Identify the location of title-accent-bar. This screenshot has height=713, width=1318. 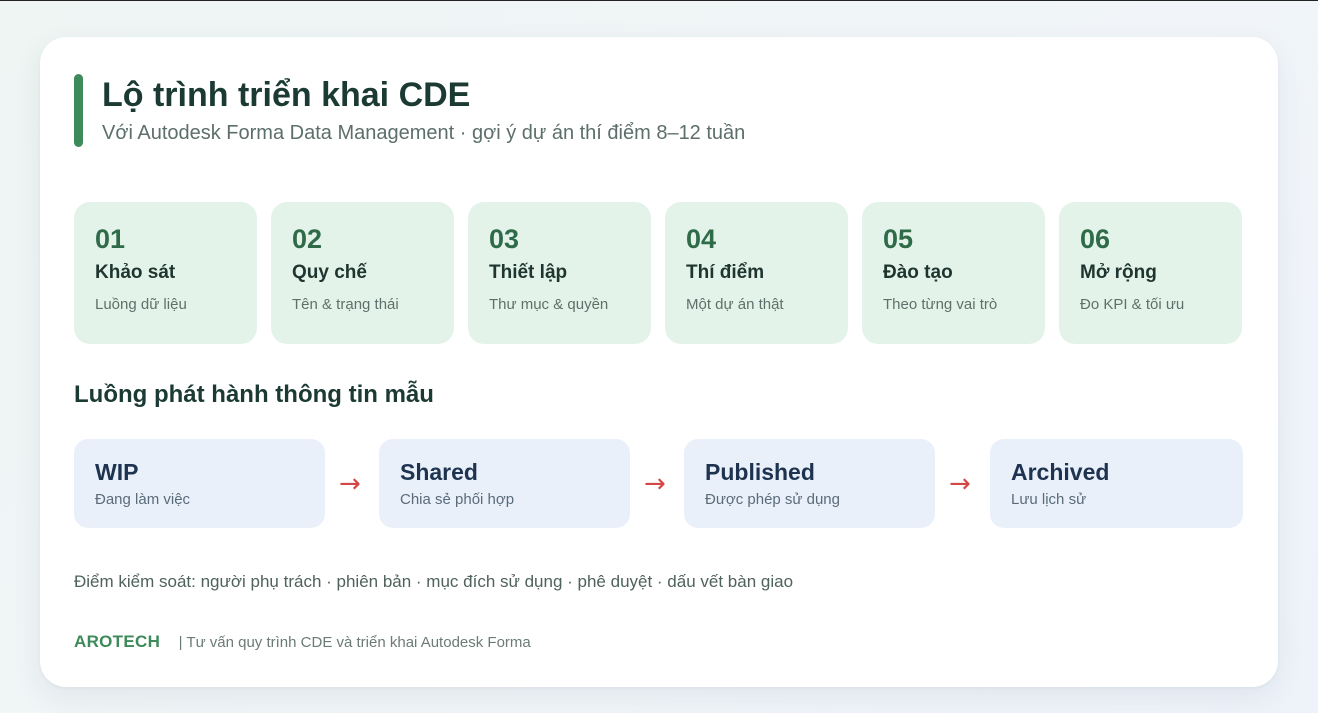
(78, 110).